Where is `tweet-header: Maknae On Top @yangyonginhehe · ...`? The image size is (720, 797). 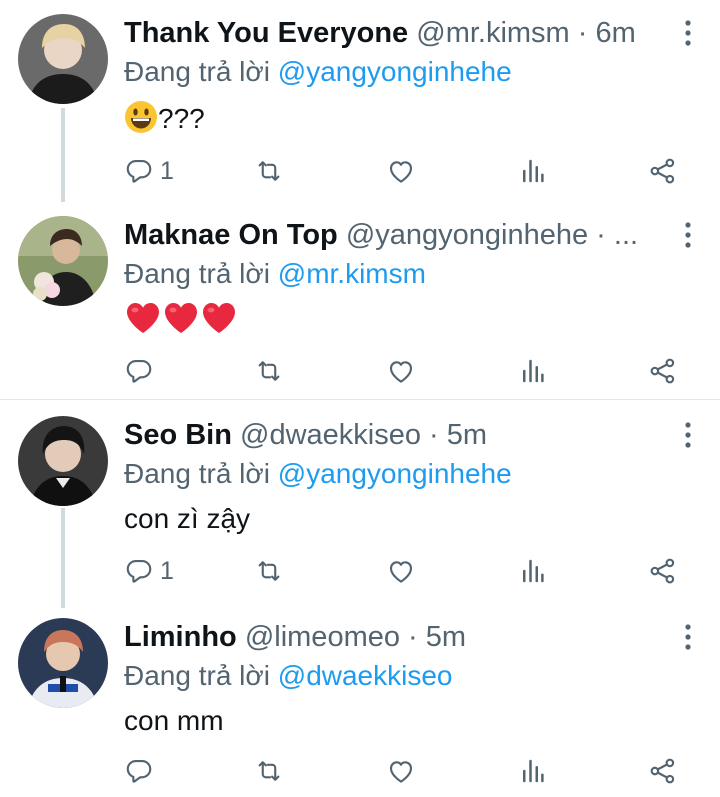
tweet-header: Maknae On Top @yangyonginhehe · ... is located at coordinates (392, 235).